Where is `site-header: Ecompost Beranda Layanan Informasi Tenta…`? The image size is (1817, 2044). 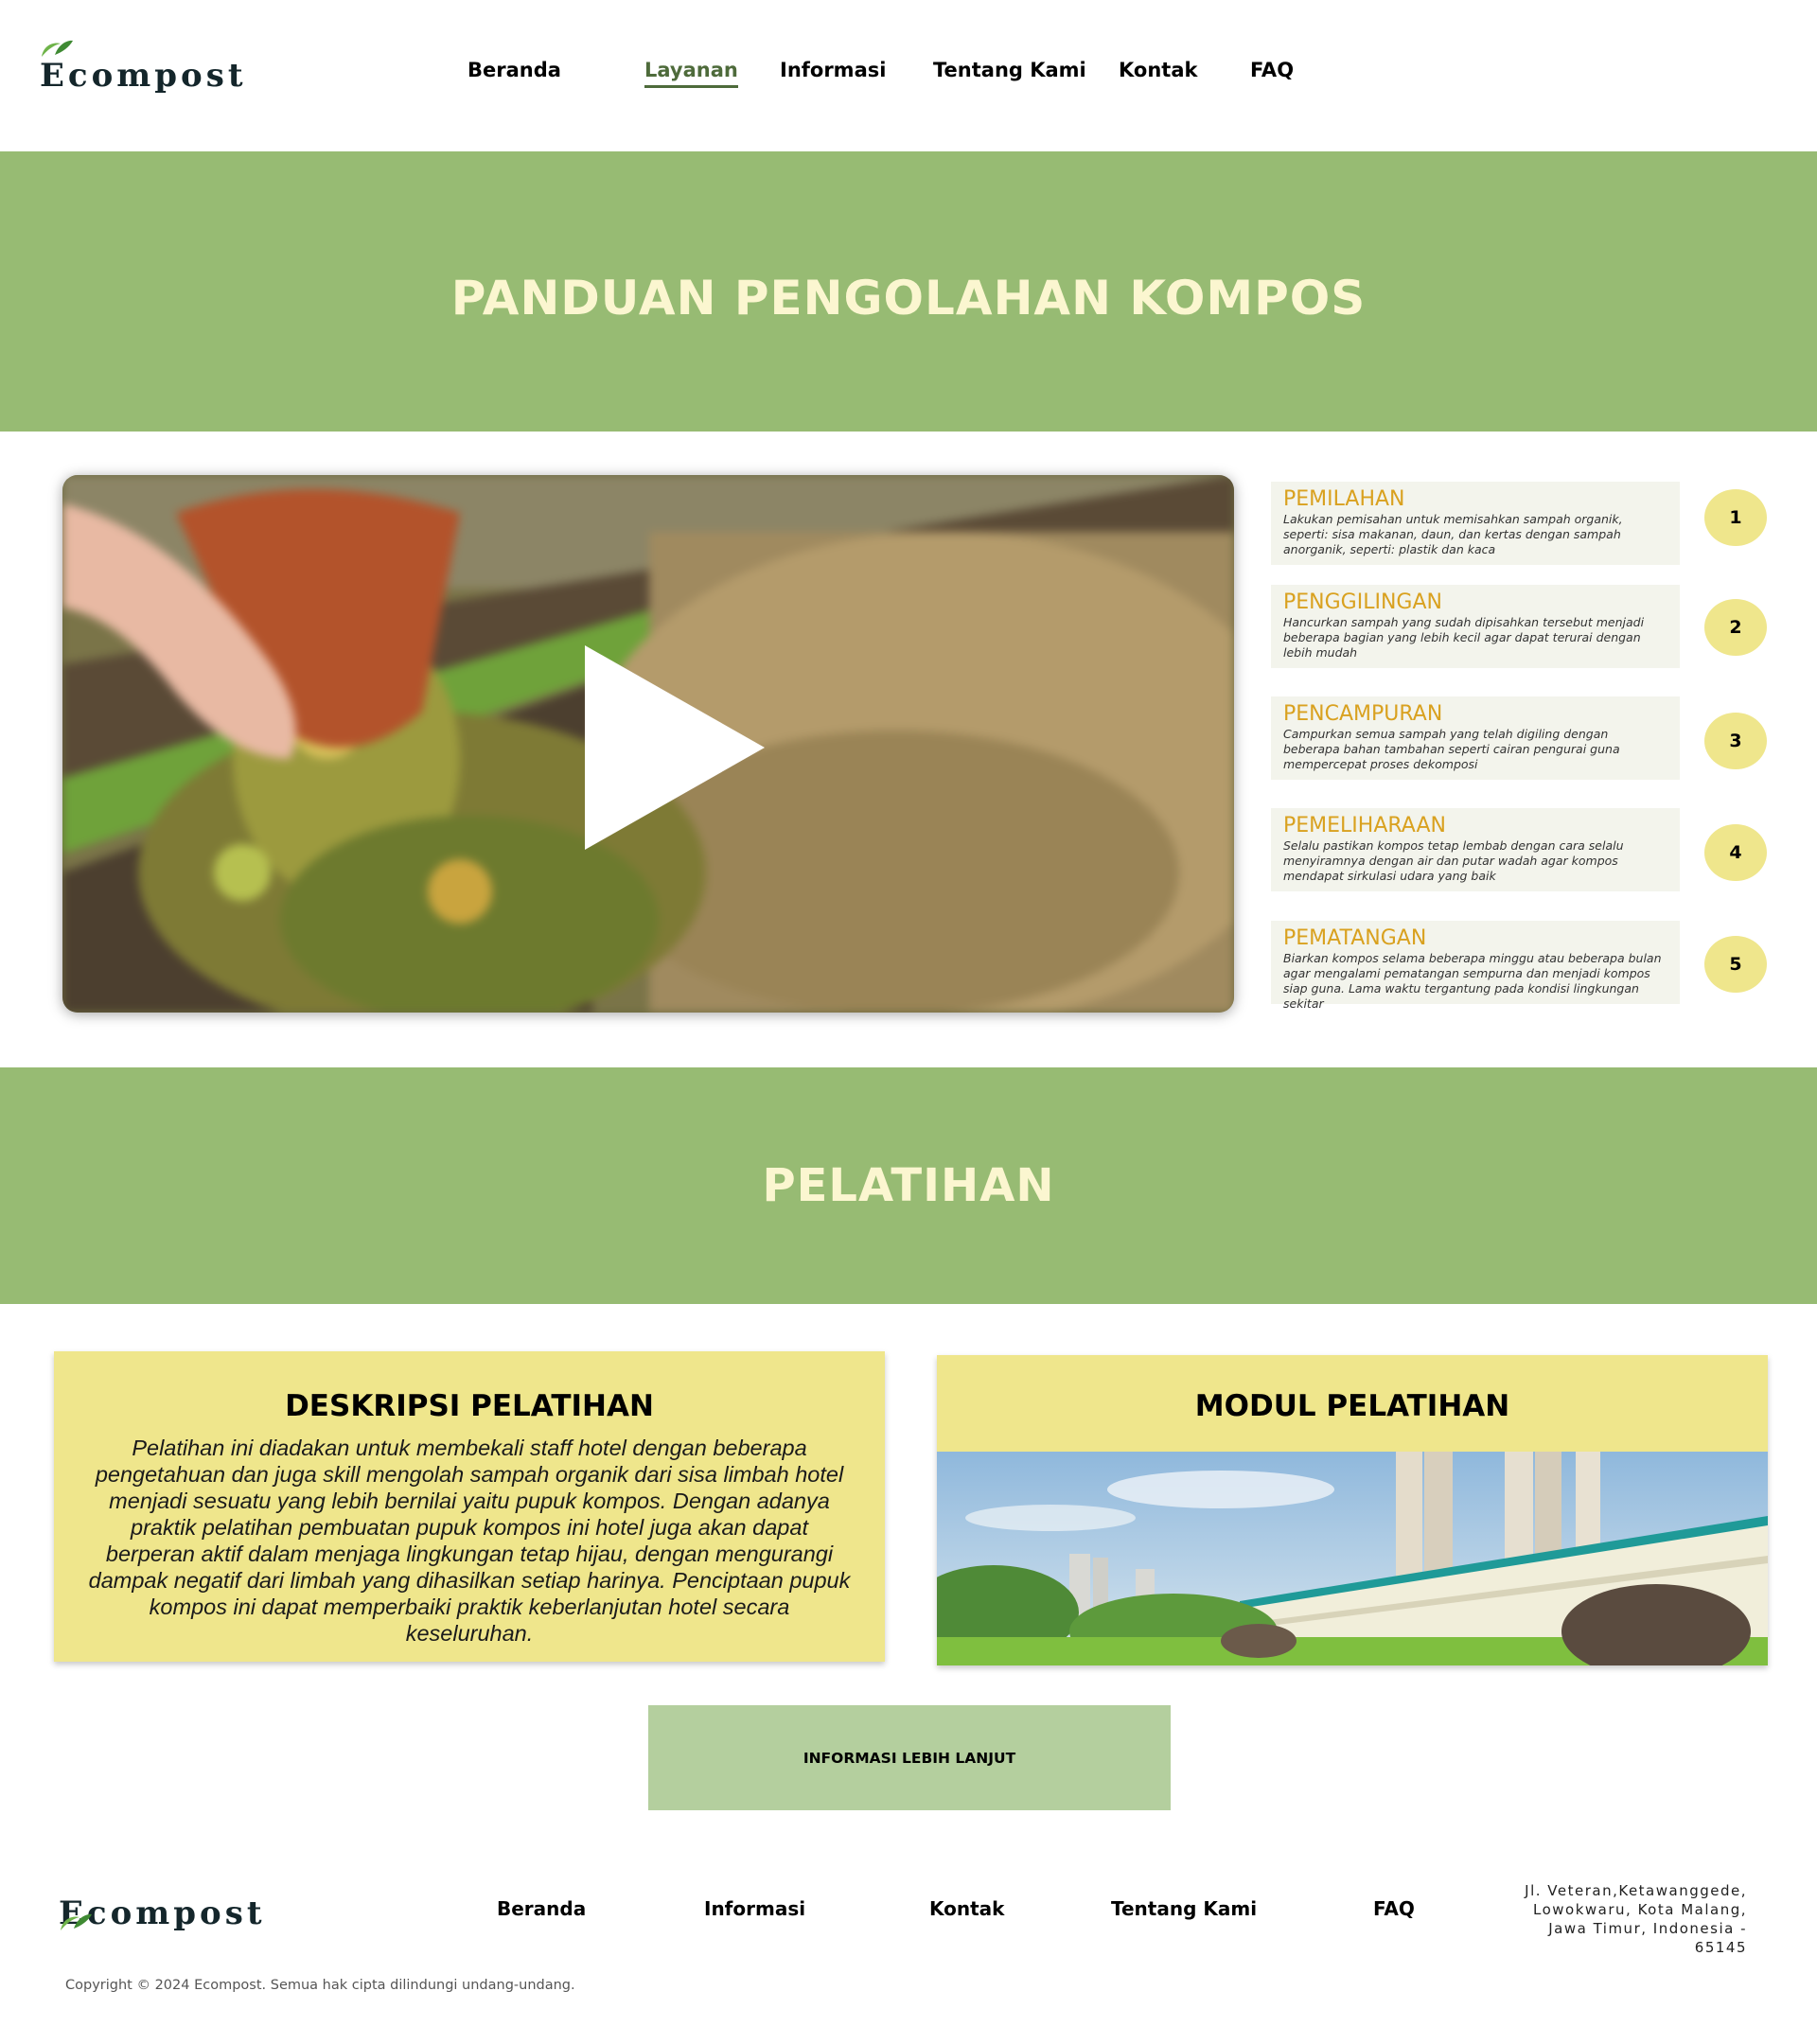 site-header: Ecompost Beranda Layanan Informasi Tenta… is located at coordinates (908, 75).